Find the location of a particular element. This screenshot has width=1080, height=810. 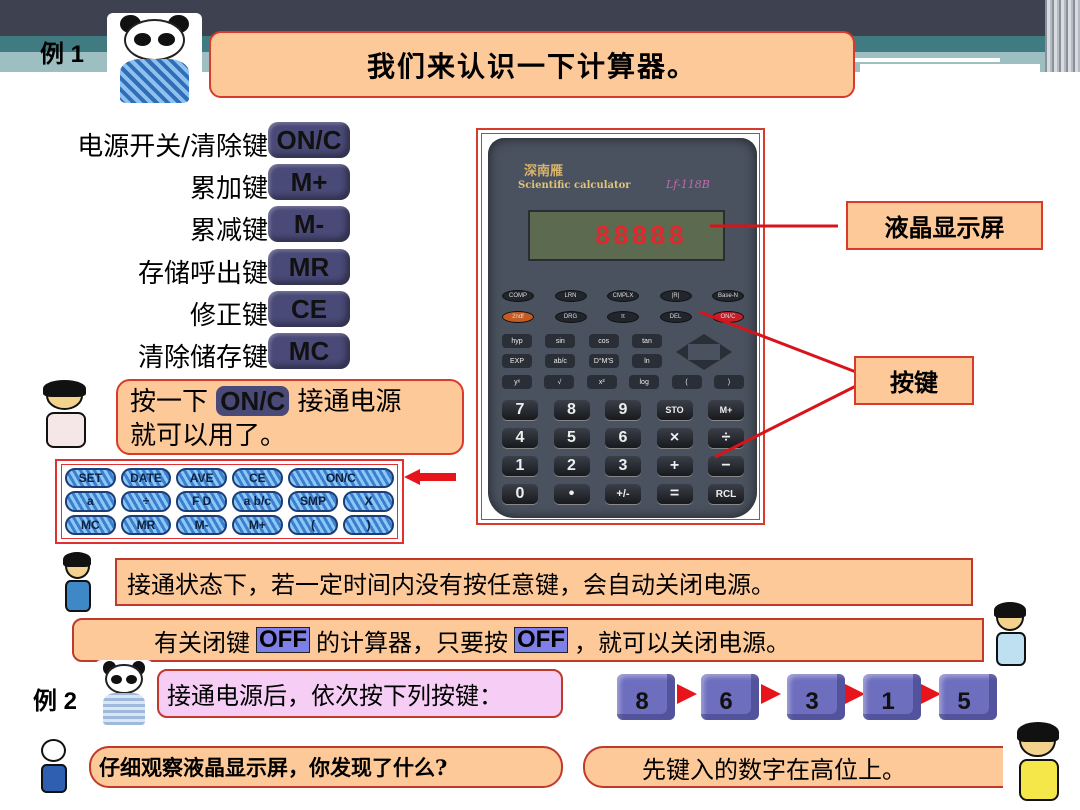

note-off-key: 有关闭键 OFF 的计算器，只要按 OFF ，就可以关闭电源。 is located at coordinates (528, 640).